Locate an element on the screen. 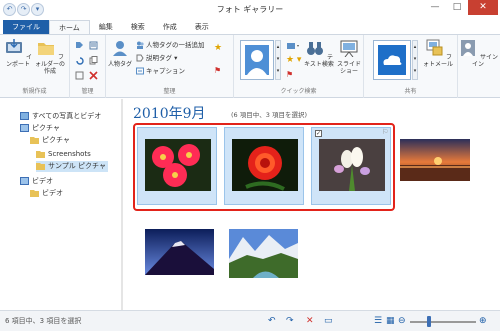  tree-item-all-photos: すべての写真とビデオ is located at coordinates (60, 116).